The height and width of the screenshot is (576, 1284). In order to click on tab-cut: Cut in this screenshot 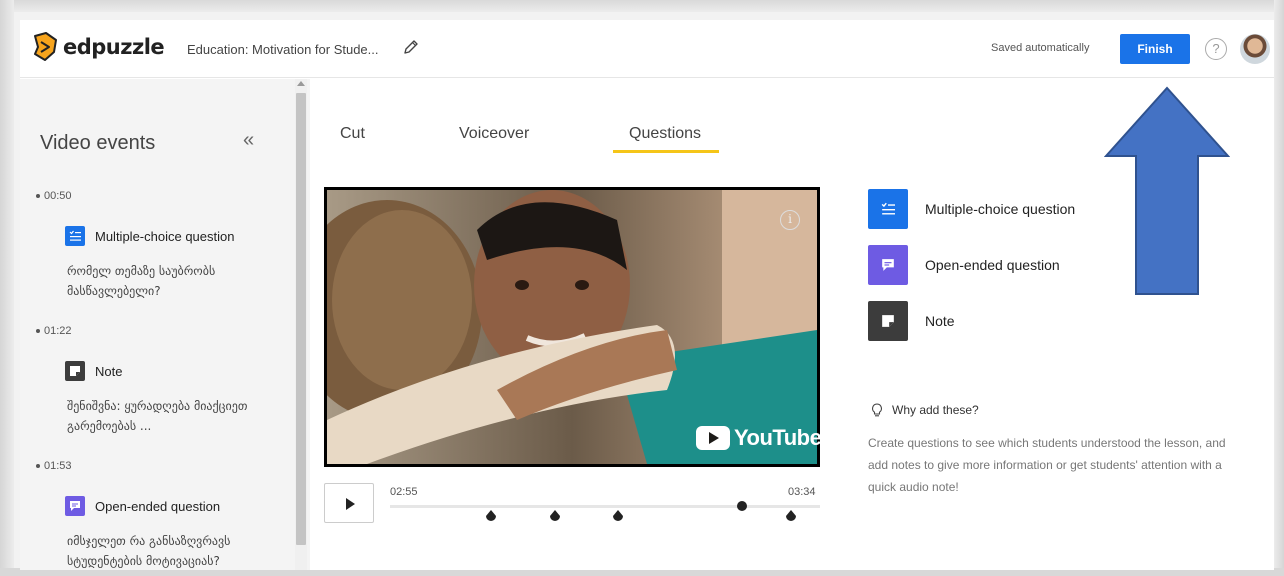, I will do `click(352, 134)`.